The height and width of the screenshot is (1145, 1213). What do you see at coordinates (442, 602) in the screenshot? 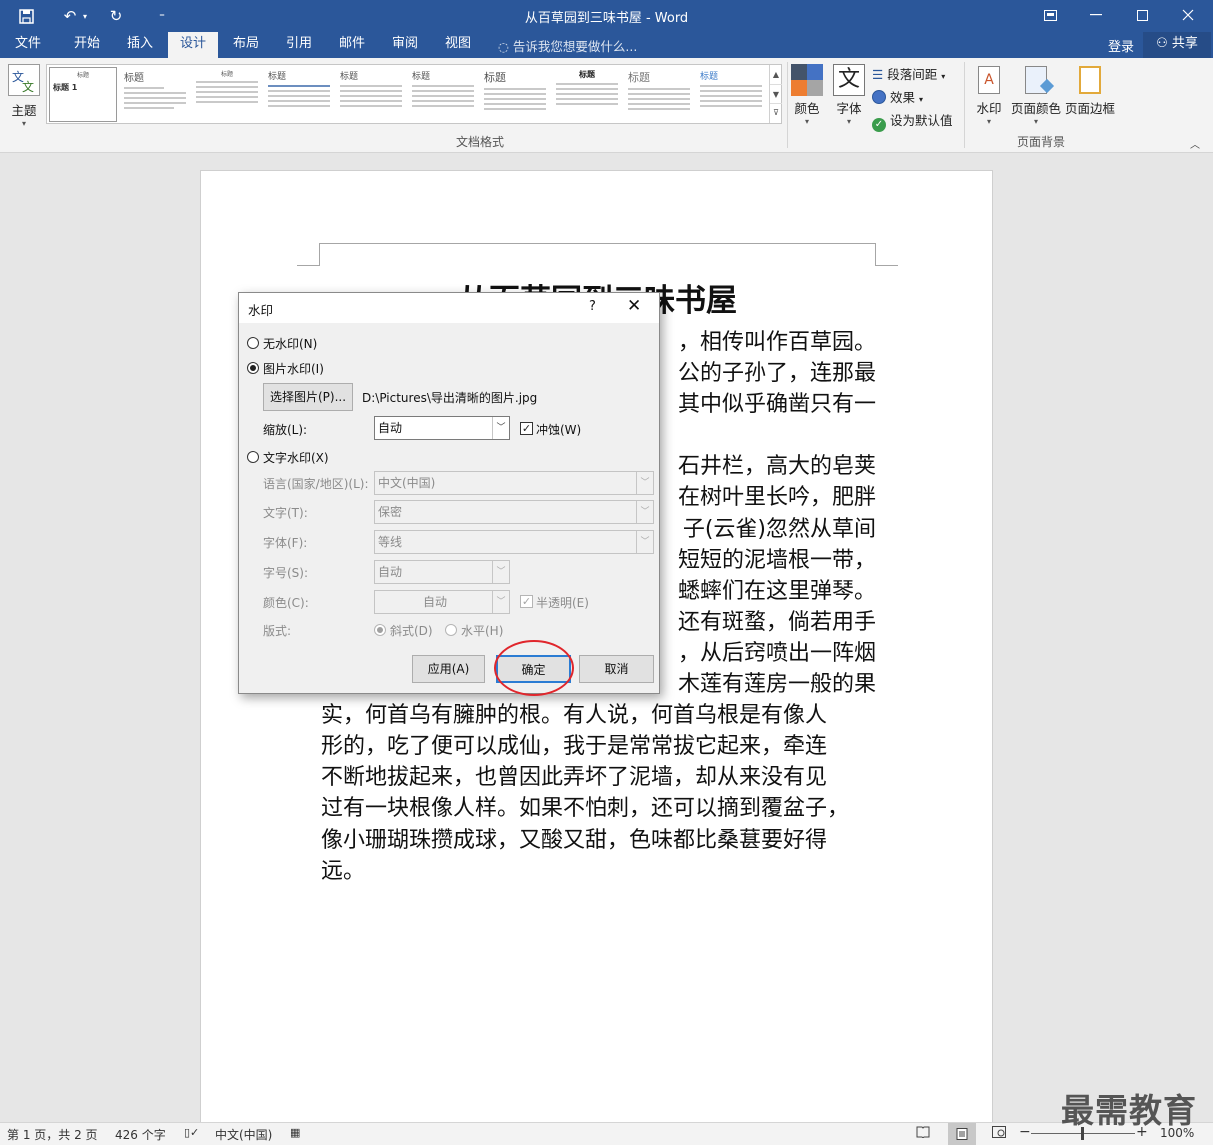
I see `color-combobox: 自动 ﹀` at bounding box center [442, 602].